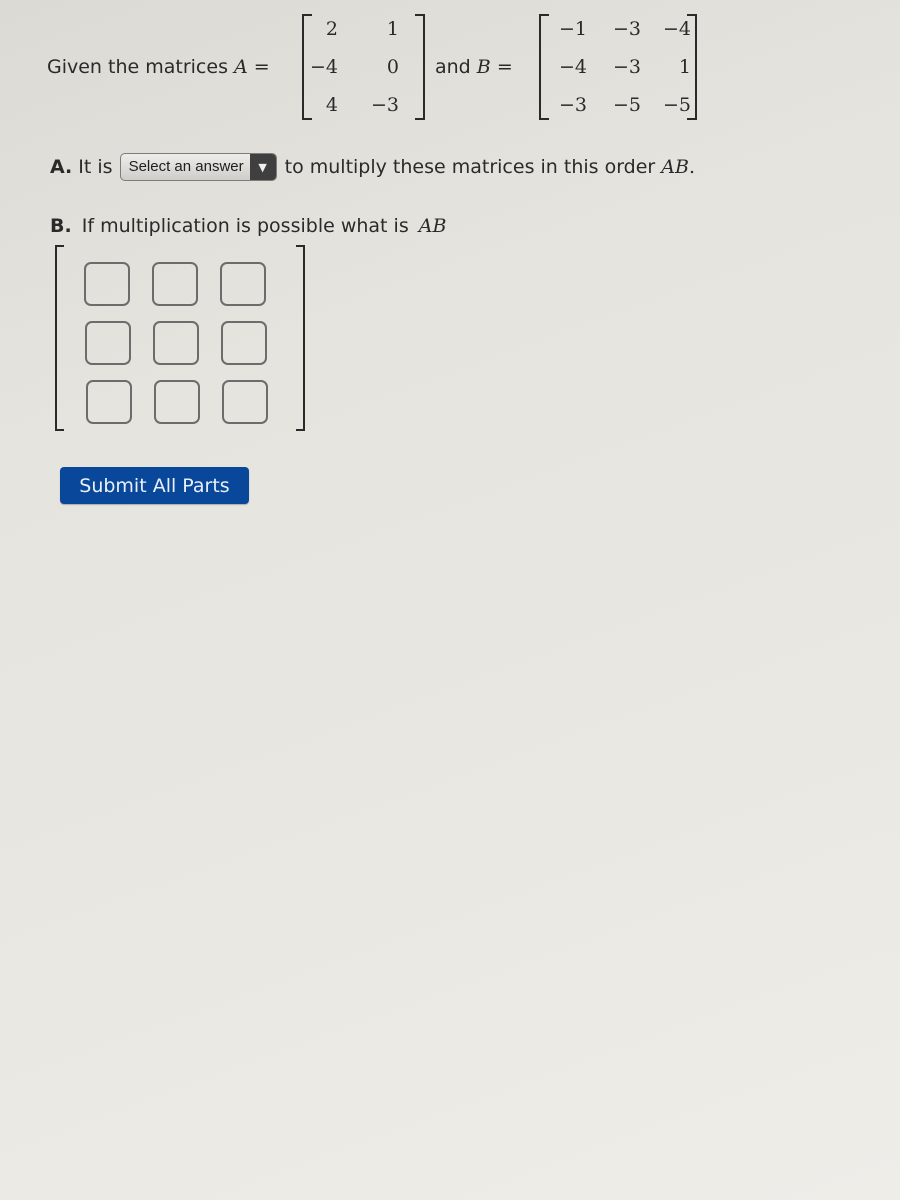 The height and width of the screenshot is (1200, 900). What do you see at coordinates (137, 67) in the screenshot?
I see `intro-text: Given the matrices` at bounding box center [137, 67].